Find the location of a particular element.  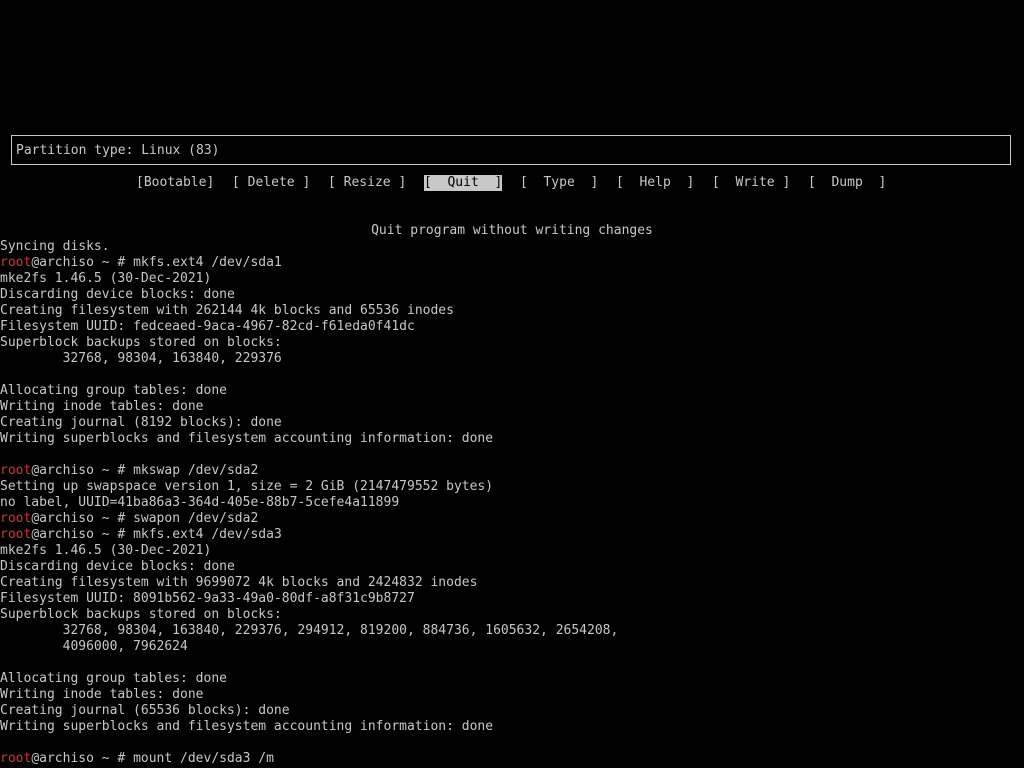

menu-delete-button: [ Delete ] is located at coordinates (271, 183).